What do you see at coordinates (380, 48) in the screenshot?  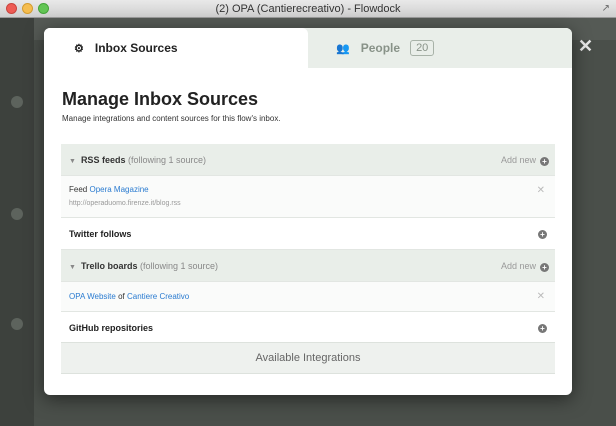 I see `tab-label: People` at bounding box center [380, 48].